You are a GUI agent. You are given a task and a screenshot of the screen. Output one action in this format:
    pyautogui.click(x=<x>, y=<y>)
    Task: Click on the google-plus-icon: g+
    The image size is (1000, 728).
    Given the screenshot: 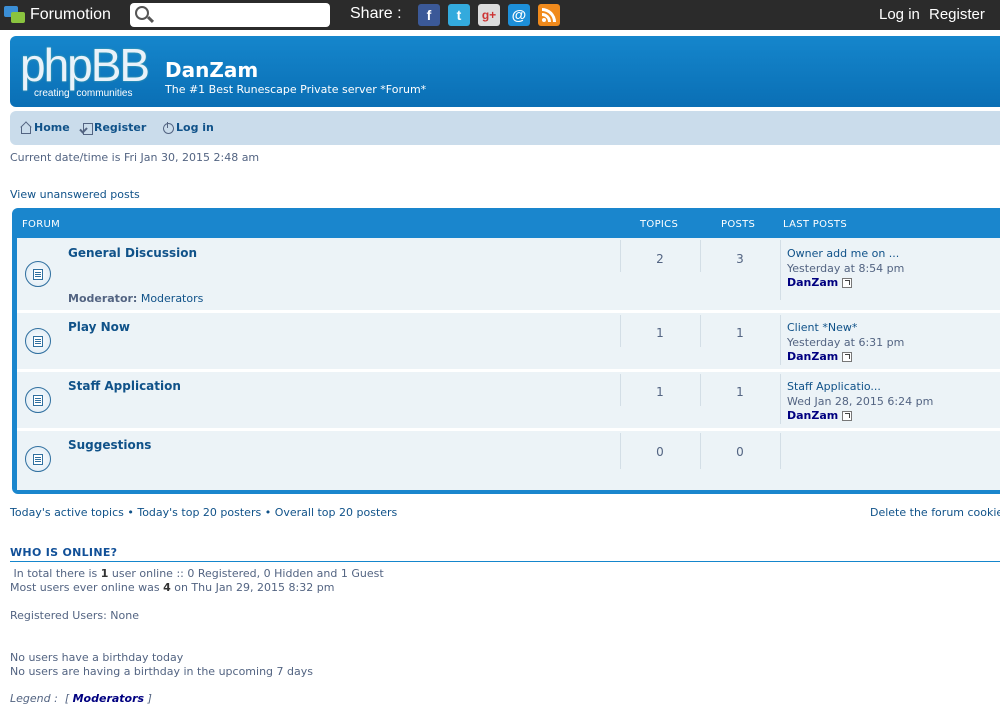 What is the action you would take?
    pyautogui.click(x=489, y=15)
    